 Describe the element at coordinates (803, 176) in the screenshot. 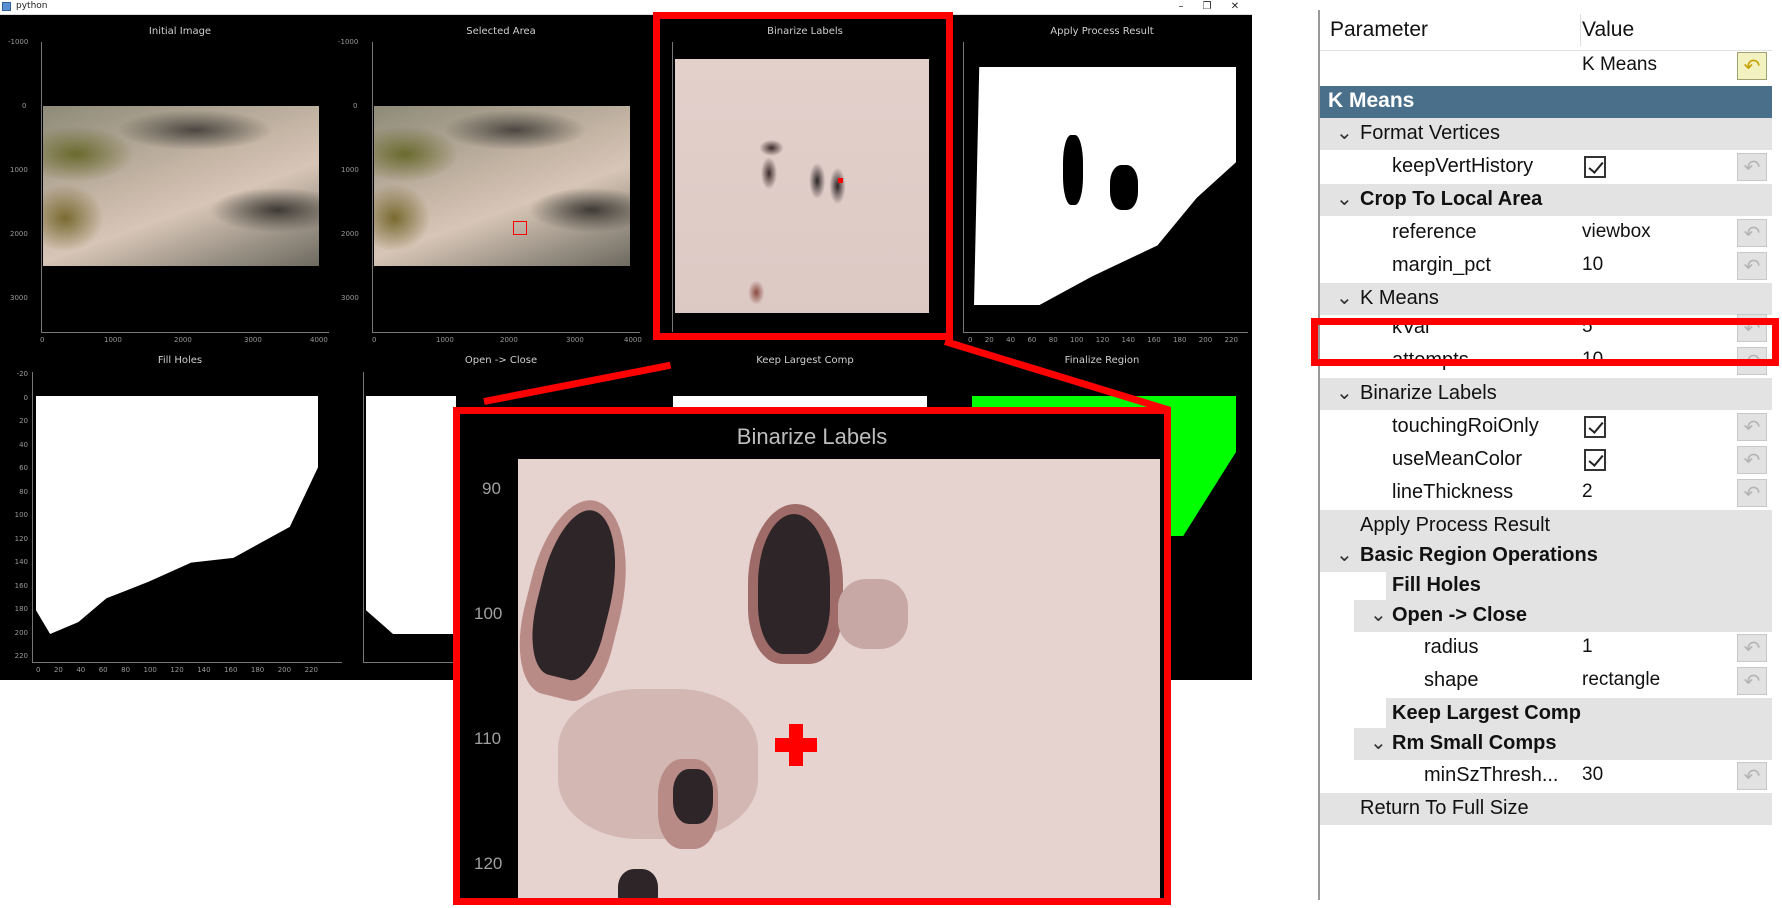

I see `binarize-labels-highlight` at that location.